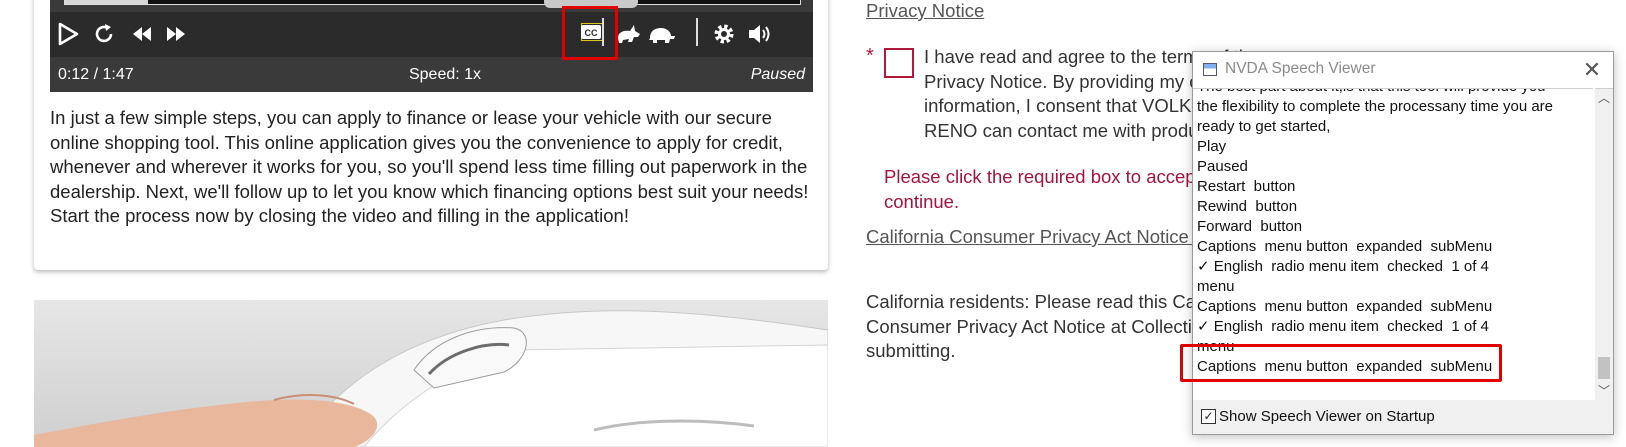 Image resolution: width=1626 pixels, height=447 pixels. Describe the element at coordinates (628, 34) in the screenshot. I see `rabbit-speed-icon` at that location.